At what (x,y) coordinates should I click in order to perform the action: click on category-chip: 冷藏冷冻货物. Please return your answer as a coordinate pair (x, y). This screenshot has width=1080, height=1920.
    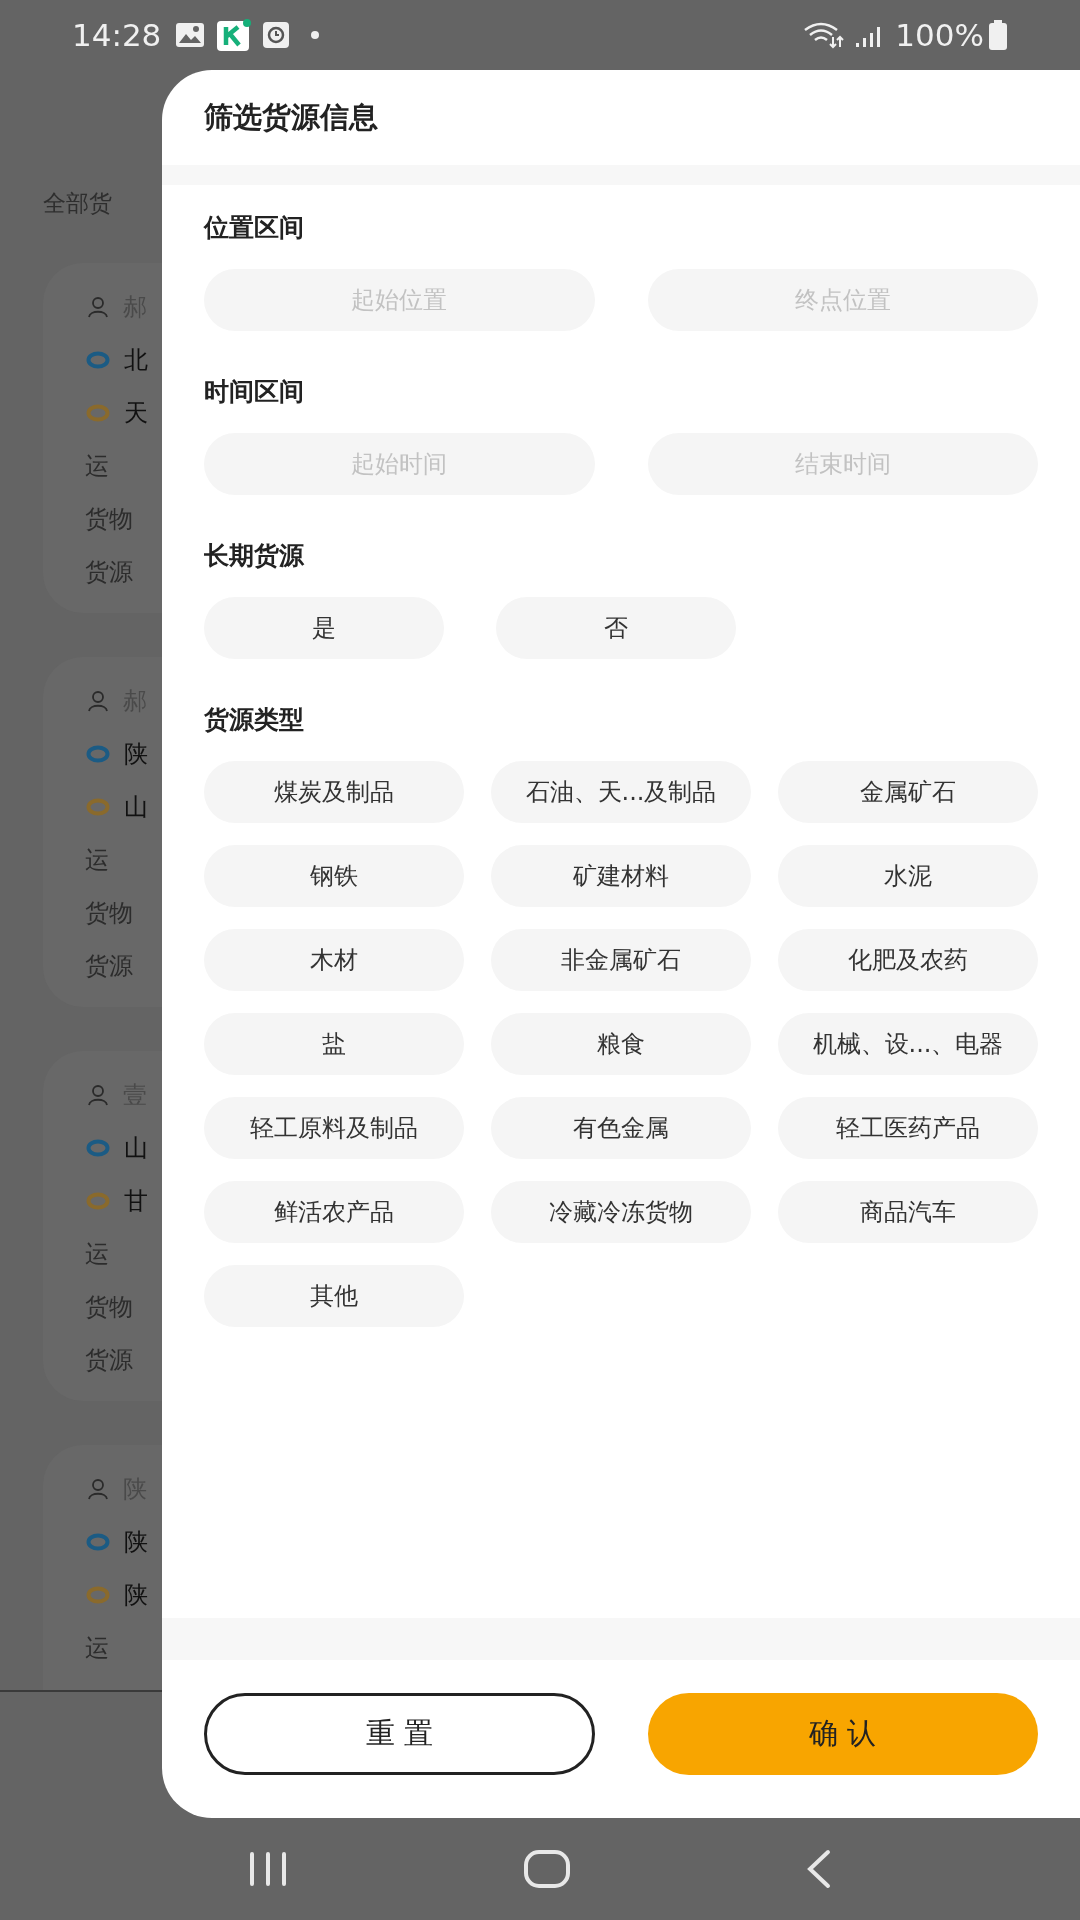
    Looking at the image, I should click on (621, 1212).